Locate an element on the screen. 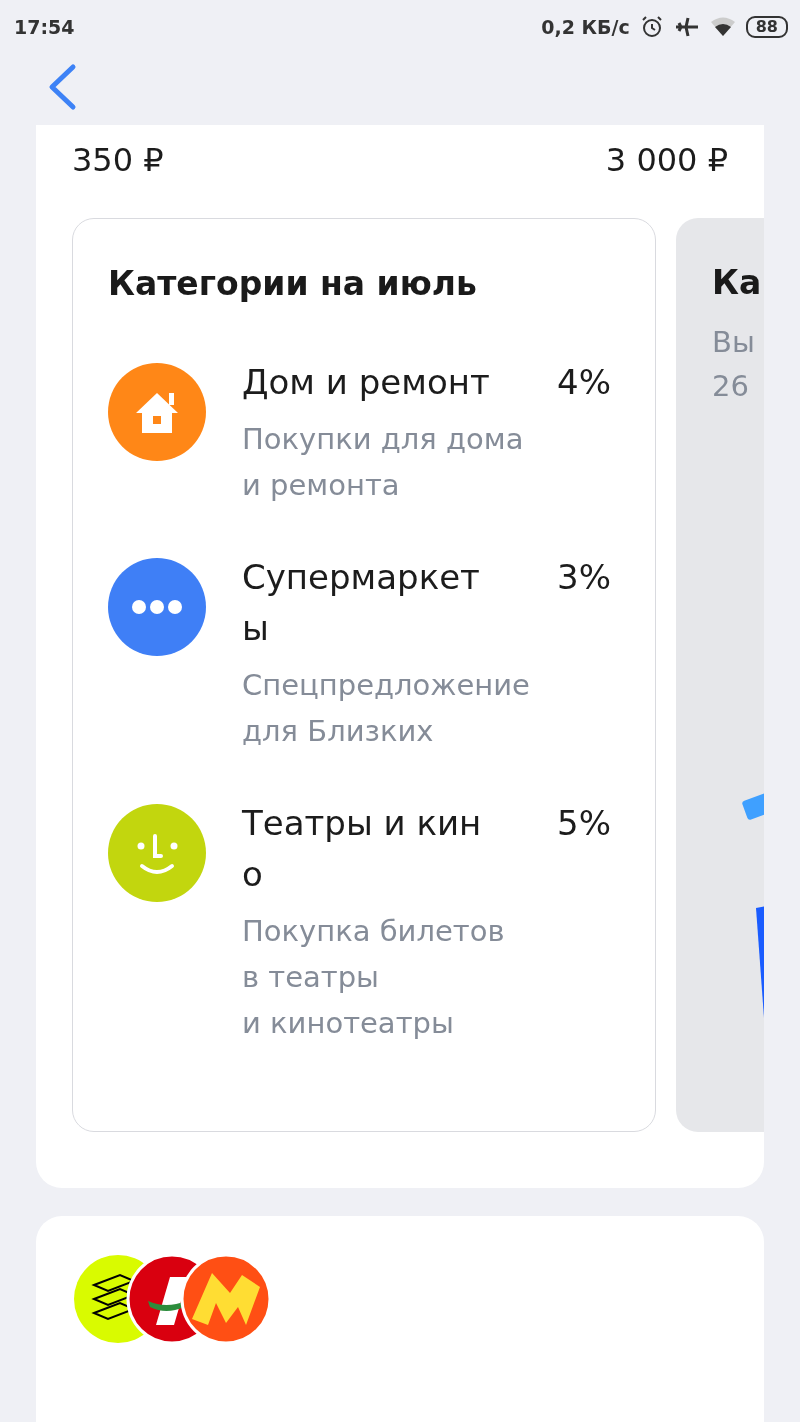 This screenshot has width=800, height=1422. house-icon is located at coordinates (157, 412).